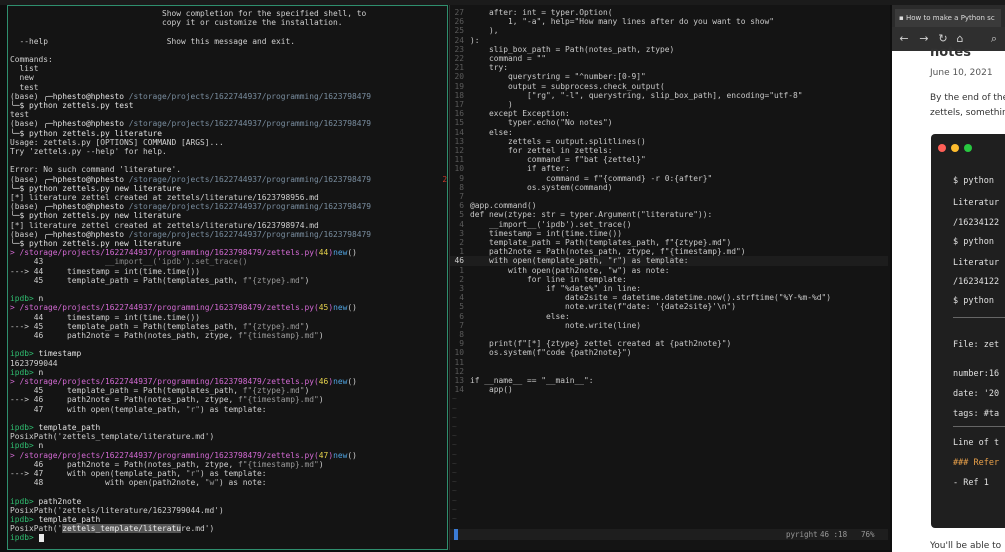 This screenshot has width=1005, height=552. What do you see at coordinates (153, 335) in the screenshot?
I see `terminal-text: path2note = Path(notes_path, ztype,` at bounding box center [153, 335].